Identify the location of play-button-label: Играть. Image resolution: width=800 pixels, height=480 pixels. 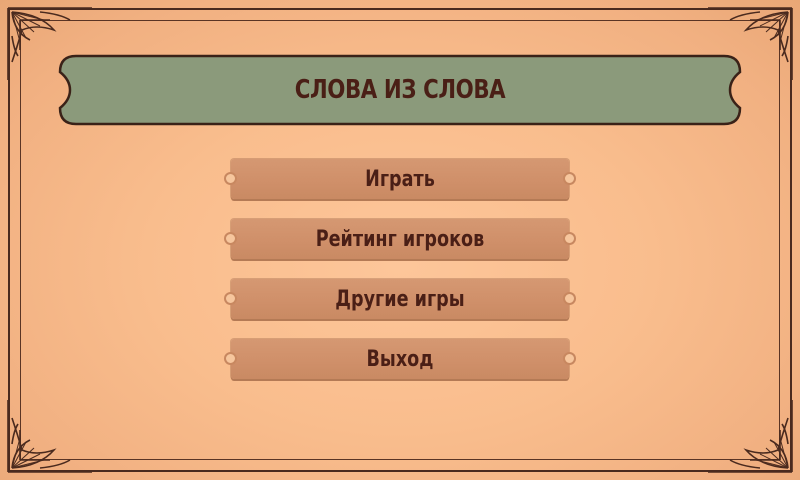
(400, 179).